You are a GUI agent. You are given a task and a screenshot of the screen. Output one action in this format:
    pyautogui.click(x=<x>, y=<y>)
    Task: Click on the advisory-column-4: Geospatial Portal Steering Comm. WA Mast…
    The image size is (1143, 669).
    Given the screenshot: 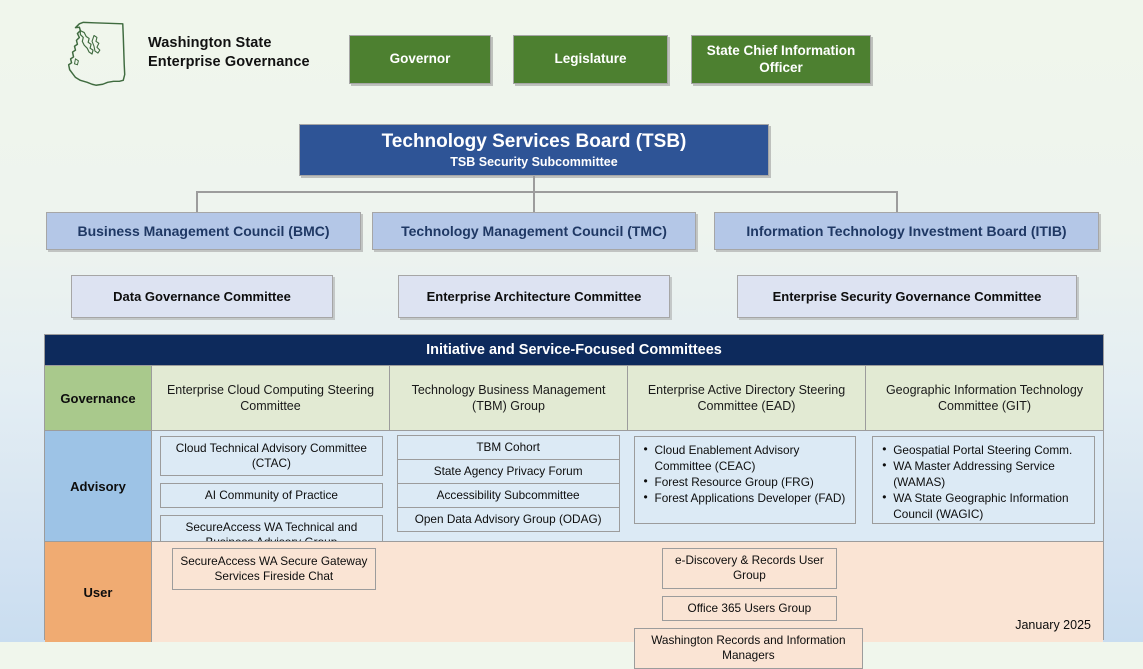 What is the action you would take?
    pyautogui.click(x=983, y=480)
    